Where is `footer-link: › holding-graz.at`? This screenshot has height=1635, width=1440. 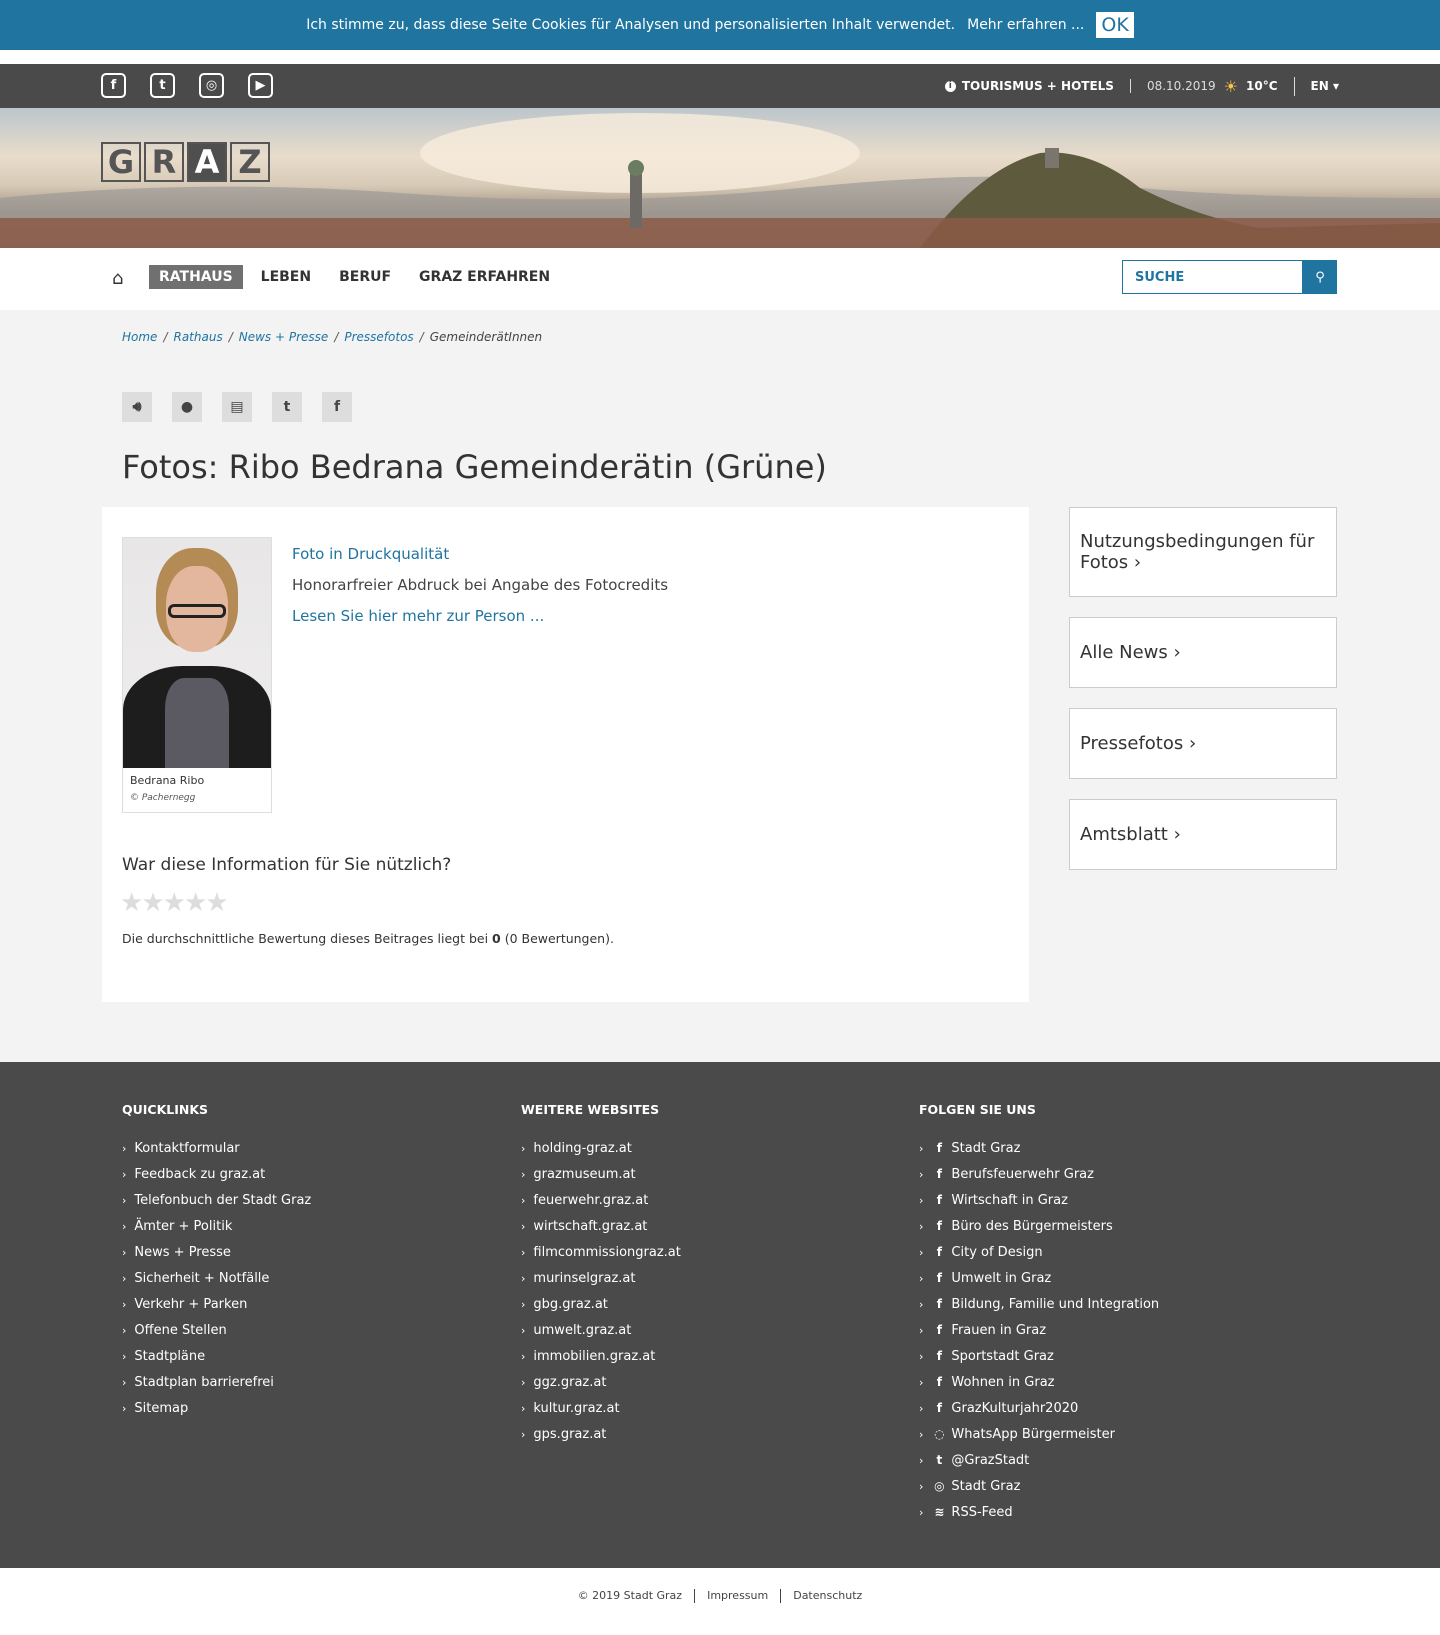
footer-link: › holding-graz.at is located at coordinates (601, 1148).